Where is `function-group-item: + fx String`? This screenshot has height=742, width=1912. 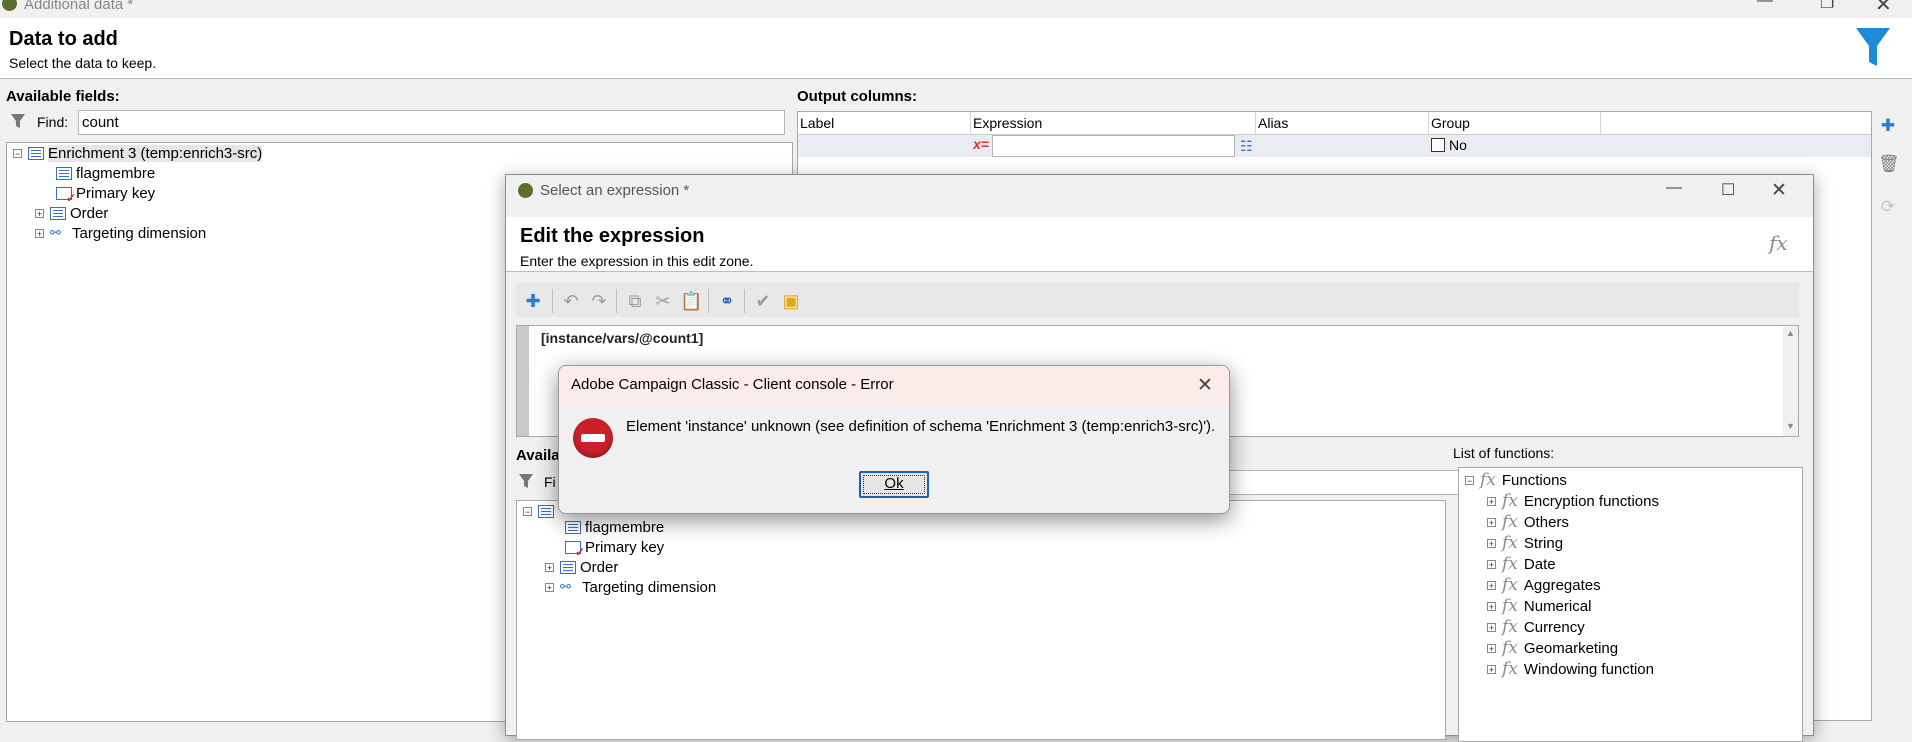
function-group-item: + fx String is located at coordinates (1525, 543).